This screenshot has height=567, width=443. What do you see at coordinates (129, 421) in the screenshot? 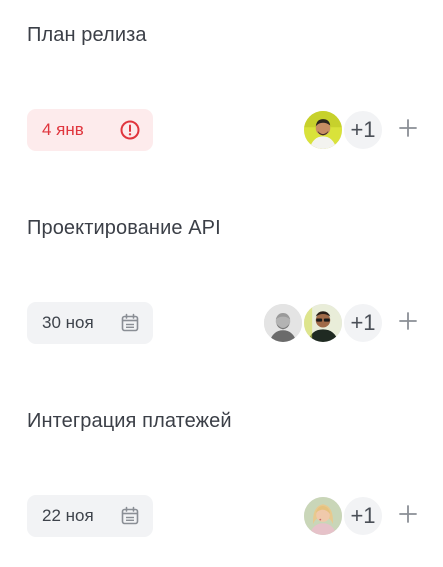
I see `task-title: Интеграция платежей` at bounding box center [129, 421].